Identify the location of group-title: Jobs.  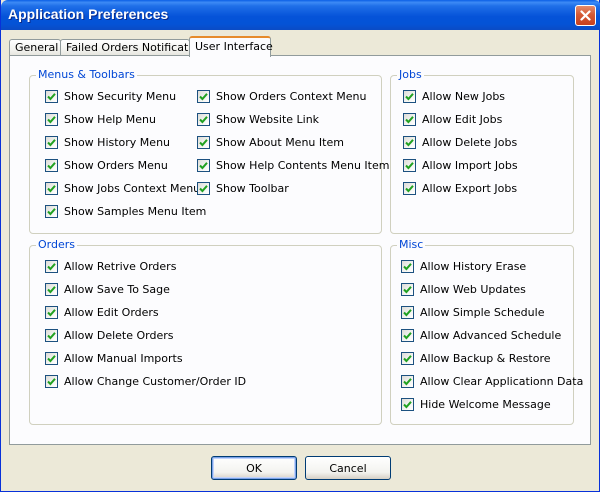
(410, 75).